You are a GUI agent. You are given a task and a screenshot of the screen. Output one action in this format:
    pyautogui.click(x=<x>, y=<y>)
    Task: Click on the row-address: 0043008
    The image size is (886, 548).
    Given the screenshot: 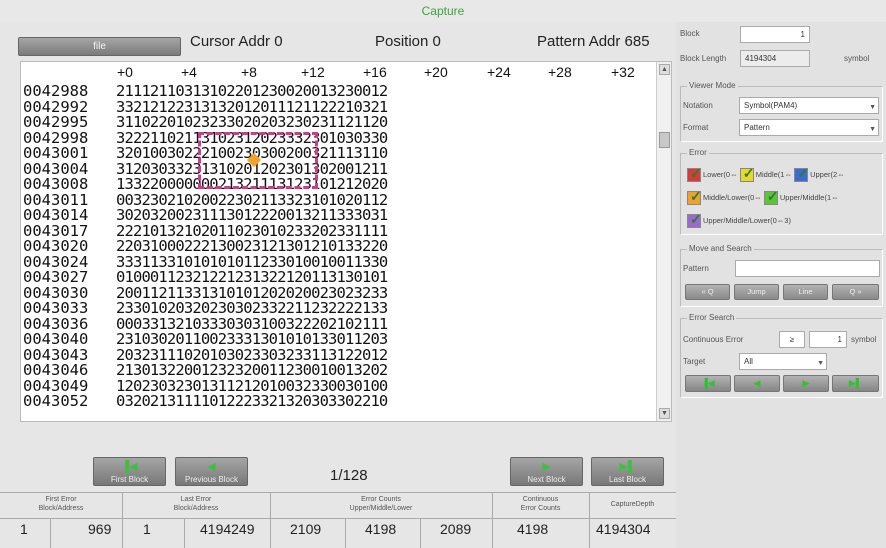 What is the action you would take?
    pyautogui.click(x=56, y=185)
    